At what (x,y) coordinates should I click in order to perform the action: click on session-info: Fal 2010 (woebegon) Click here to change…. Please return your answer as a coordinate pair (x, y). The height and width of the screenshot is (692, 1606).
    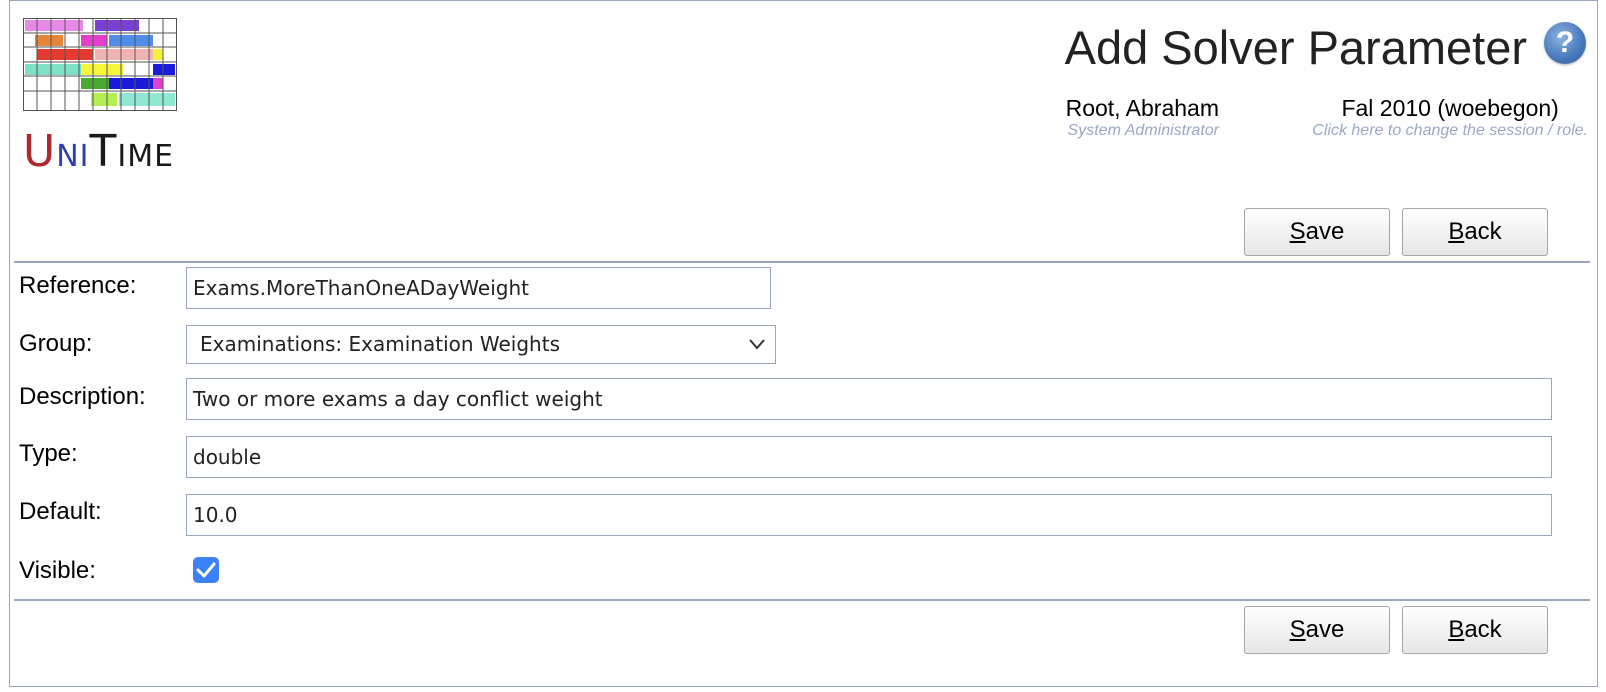
    Looking at the image, I should click on (1450, 118).